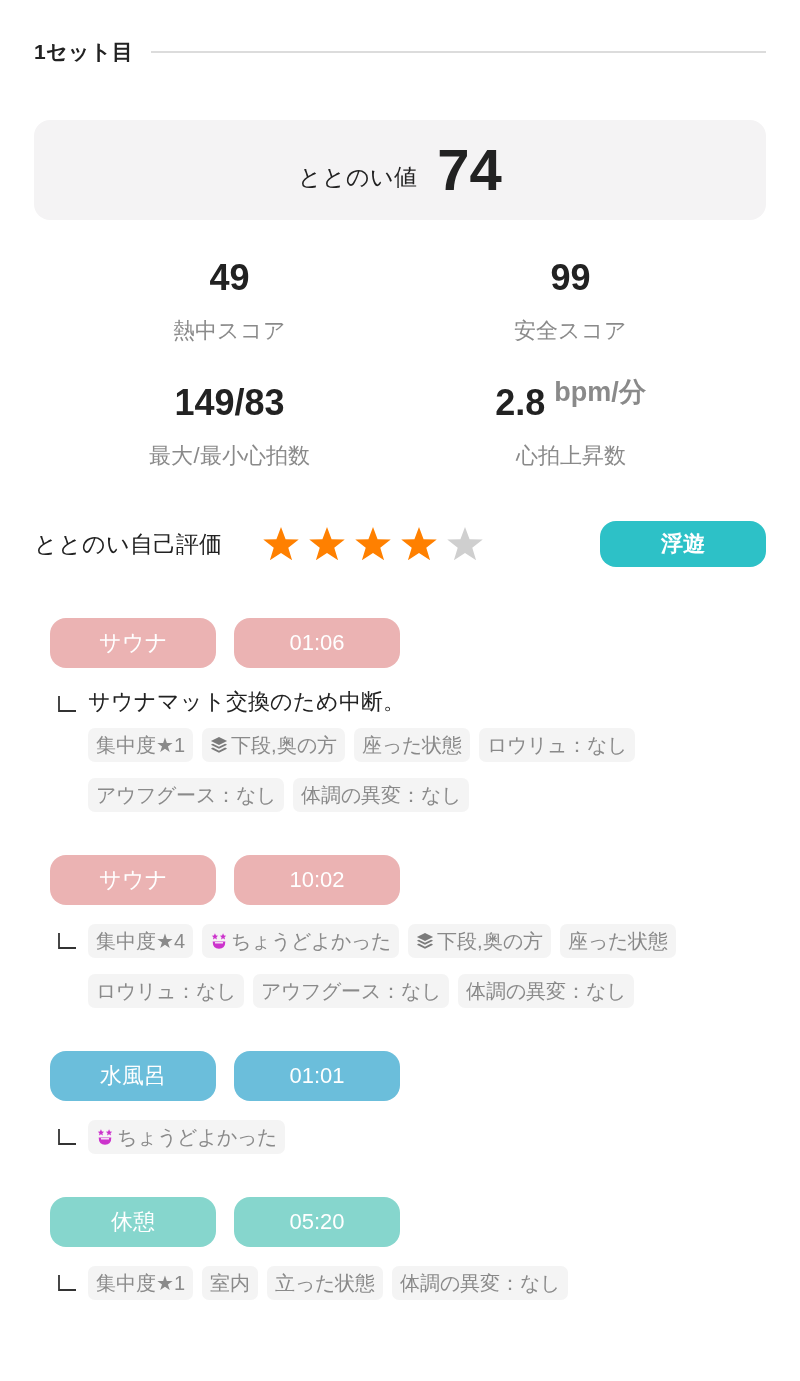 Image resolution: width=800 pixels, height=1381 pixels. I want to click on step-duration-tag: 01:01, so click(317, 1076).